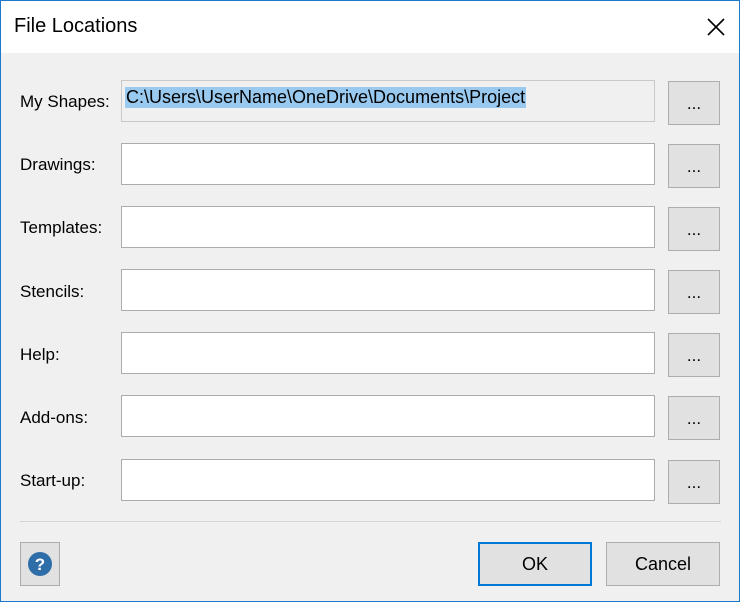 Image resolution: width=740 pixels, height=602 pixels. I want to click on close-button, so click(716, 27).